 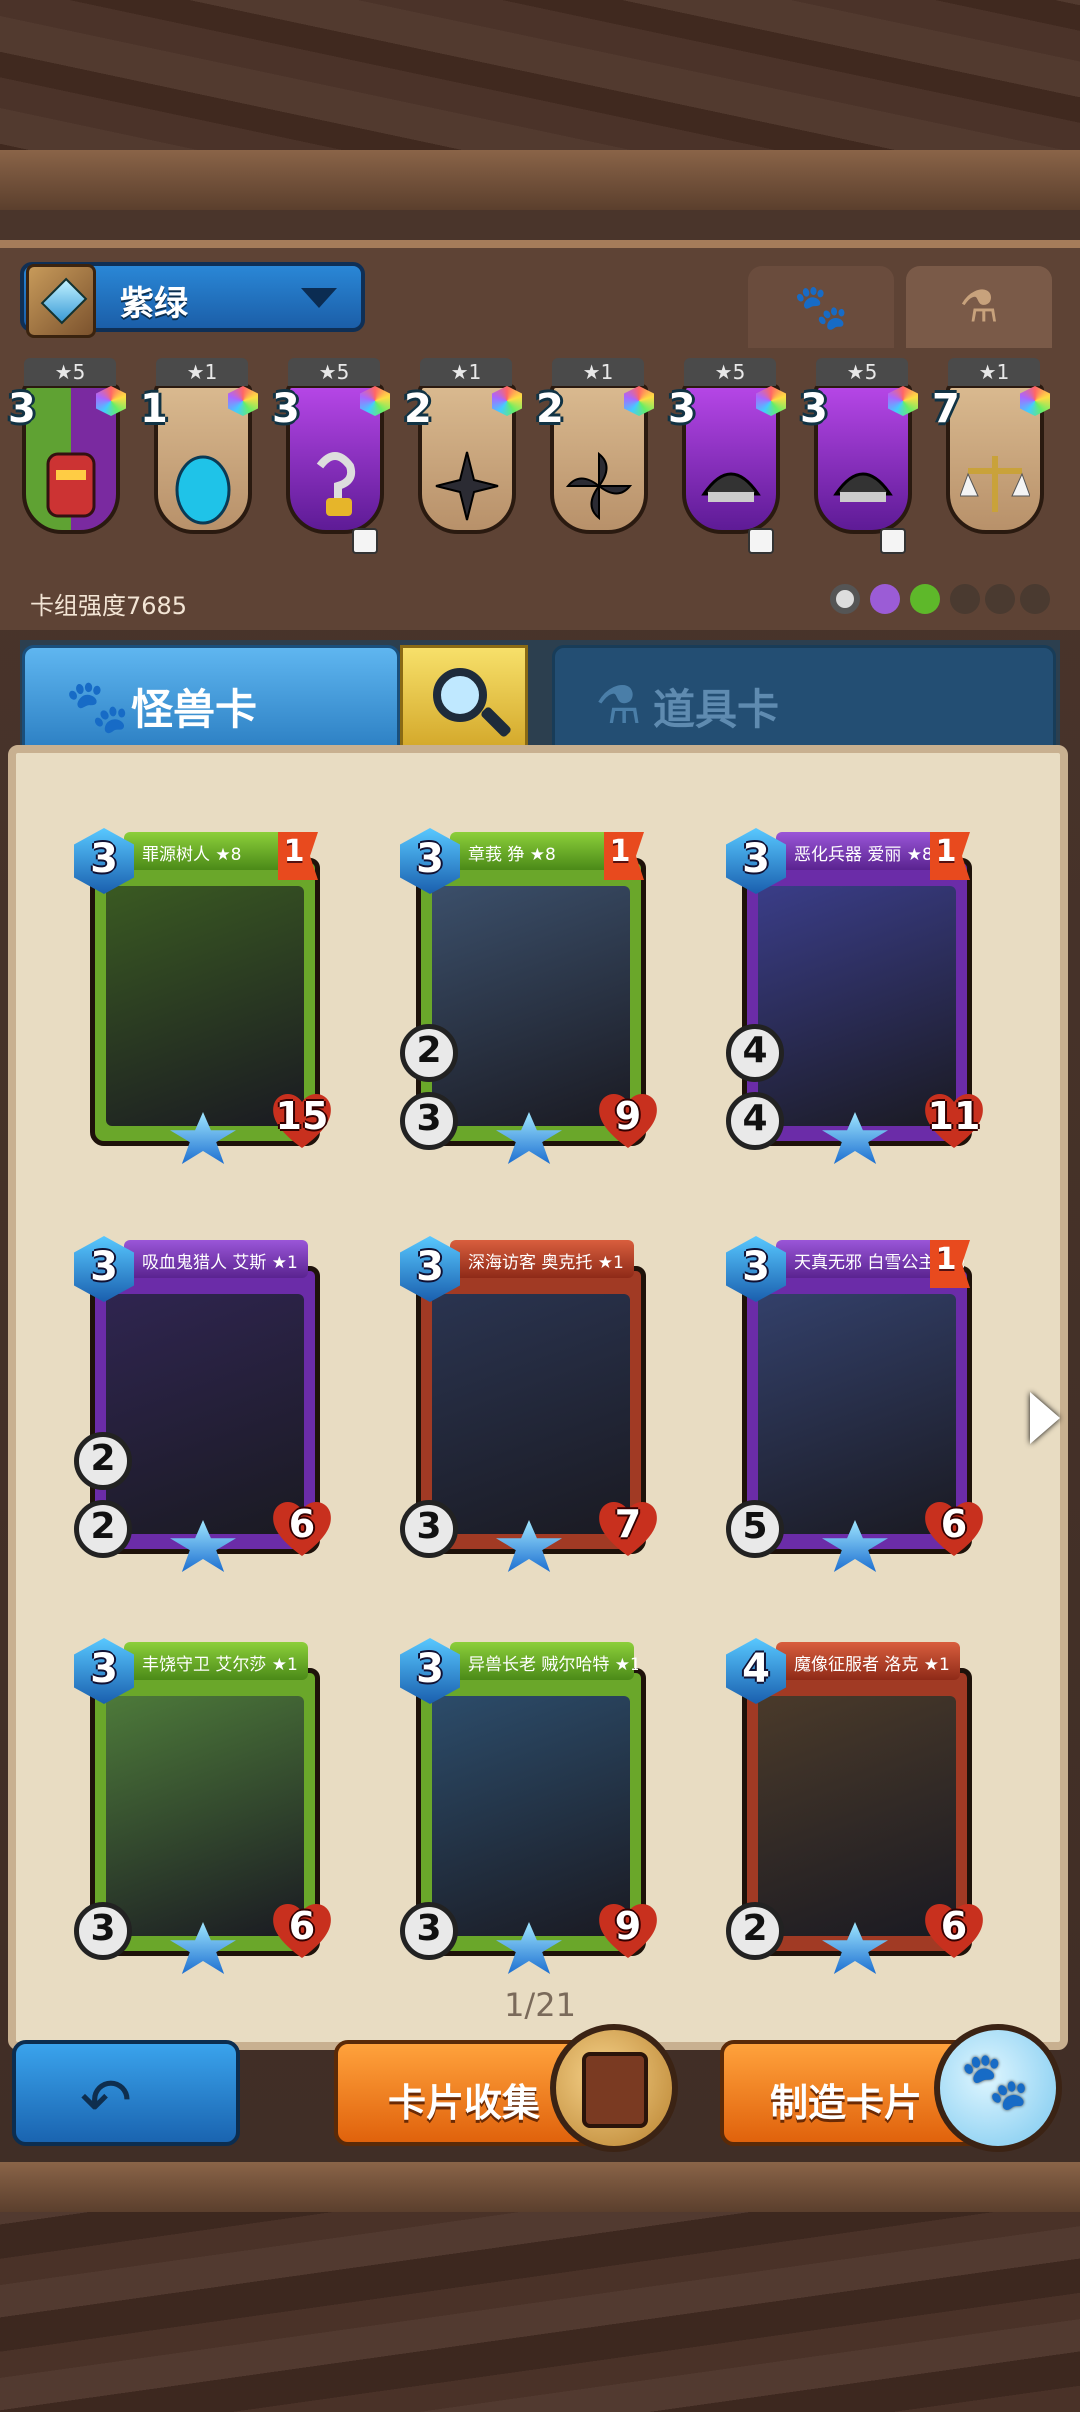 I want to click on card-book-icon, so click(x=614, y=2088).